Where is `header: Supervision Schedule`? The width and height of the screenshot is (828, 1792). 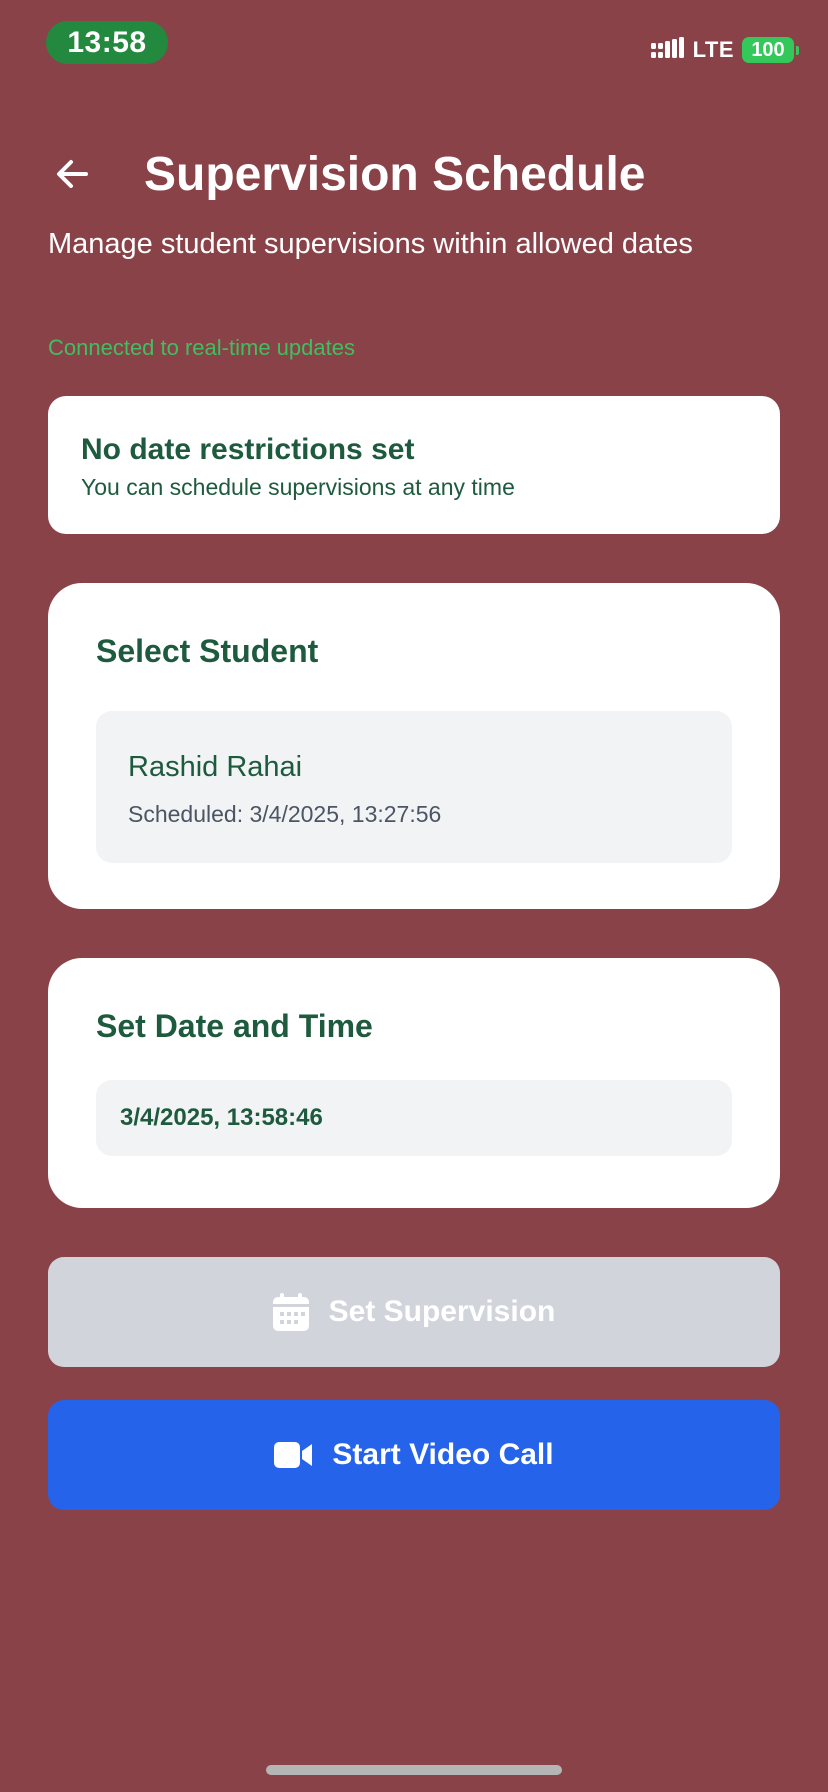
header: Supervision Schedule is located at coordinates (418, 175).